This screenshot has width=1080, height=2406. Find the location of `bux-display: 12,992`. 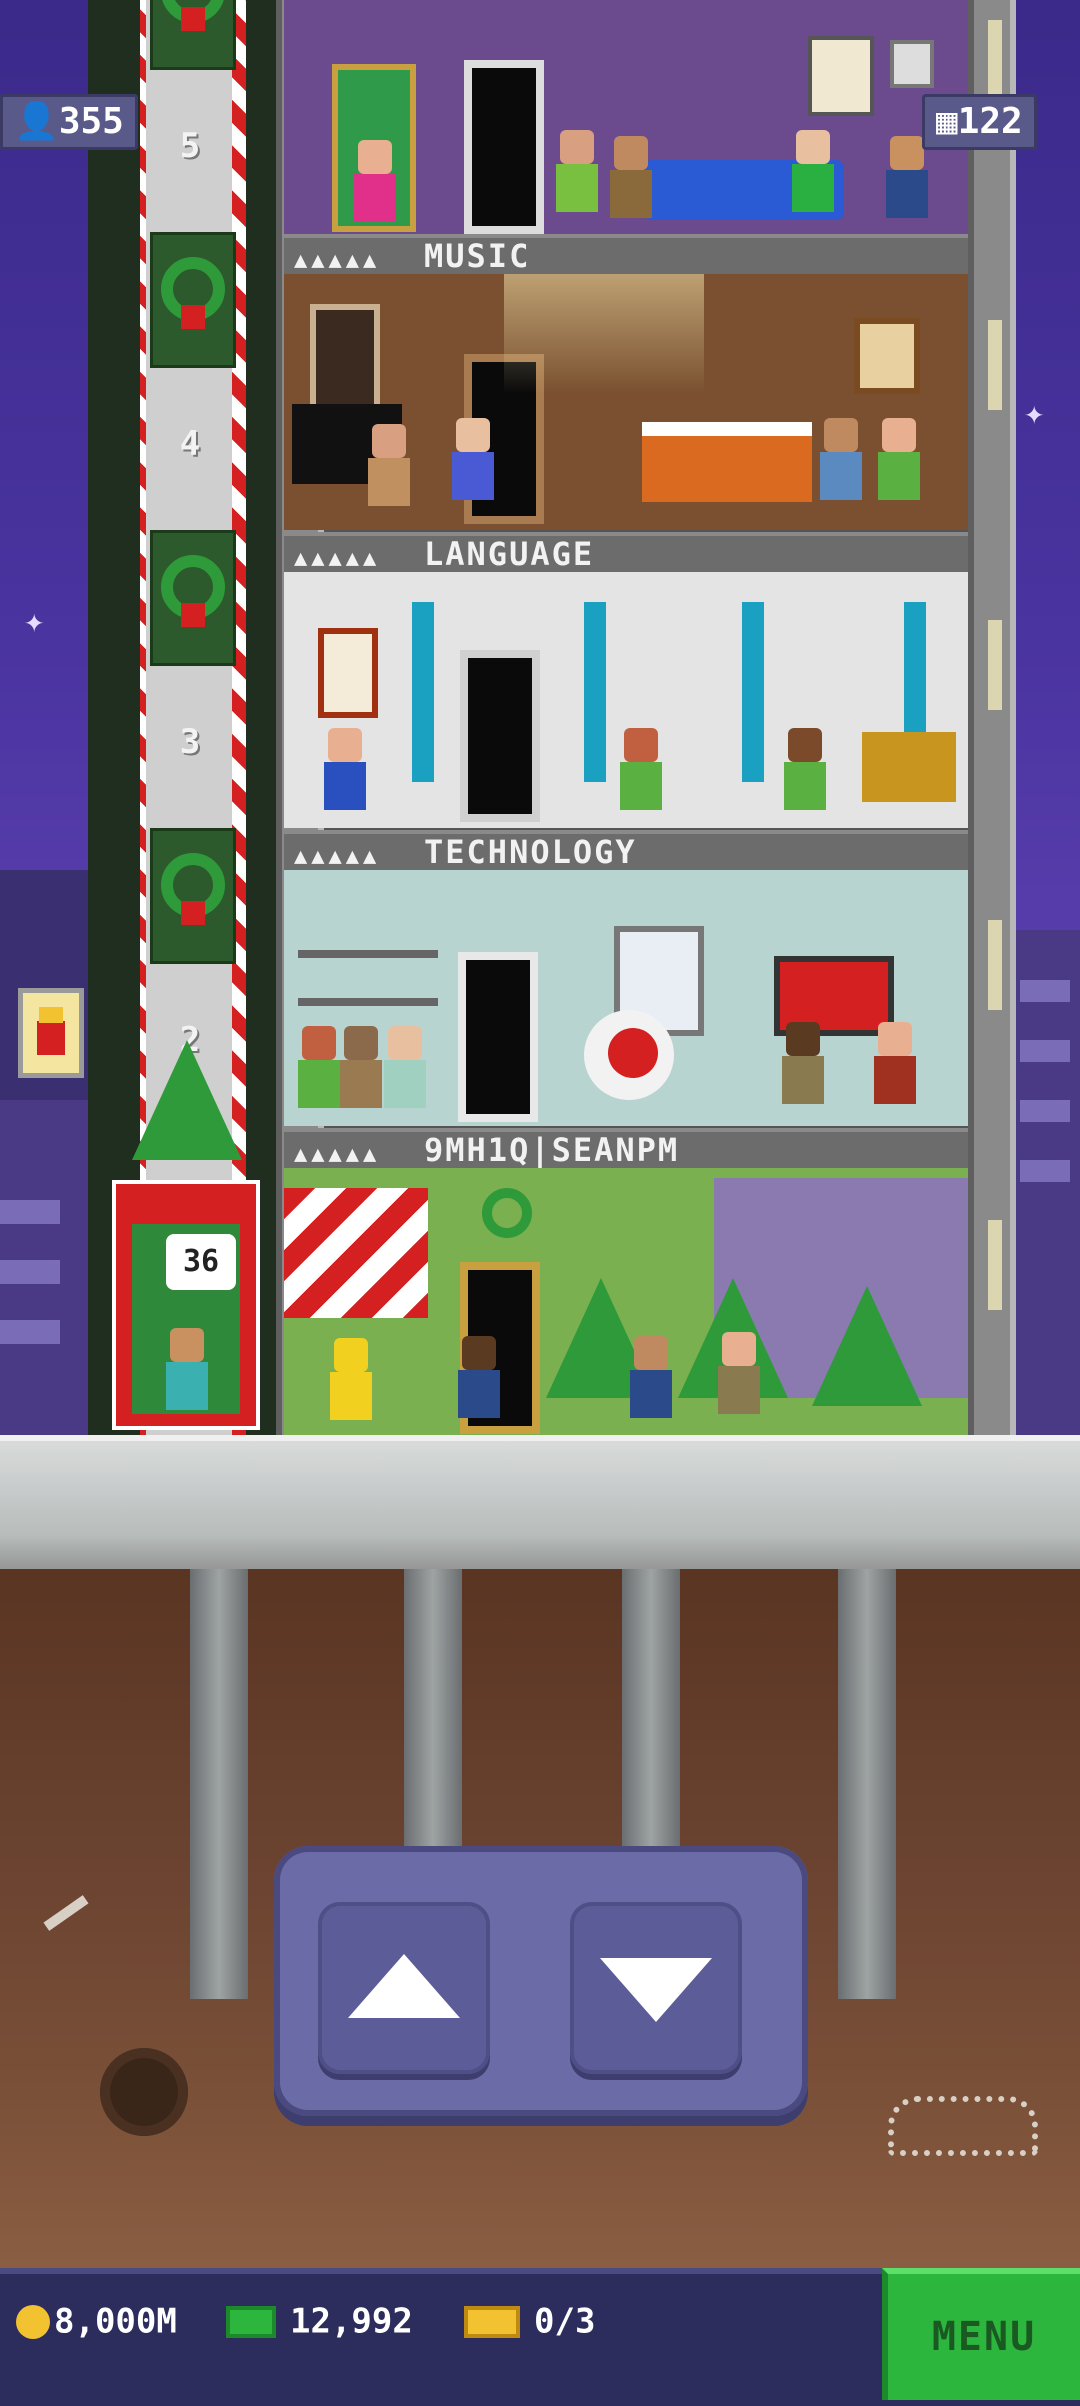

bux-display: 12,992 is located at coordinates (319, 2320).